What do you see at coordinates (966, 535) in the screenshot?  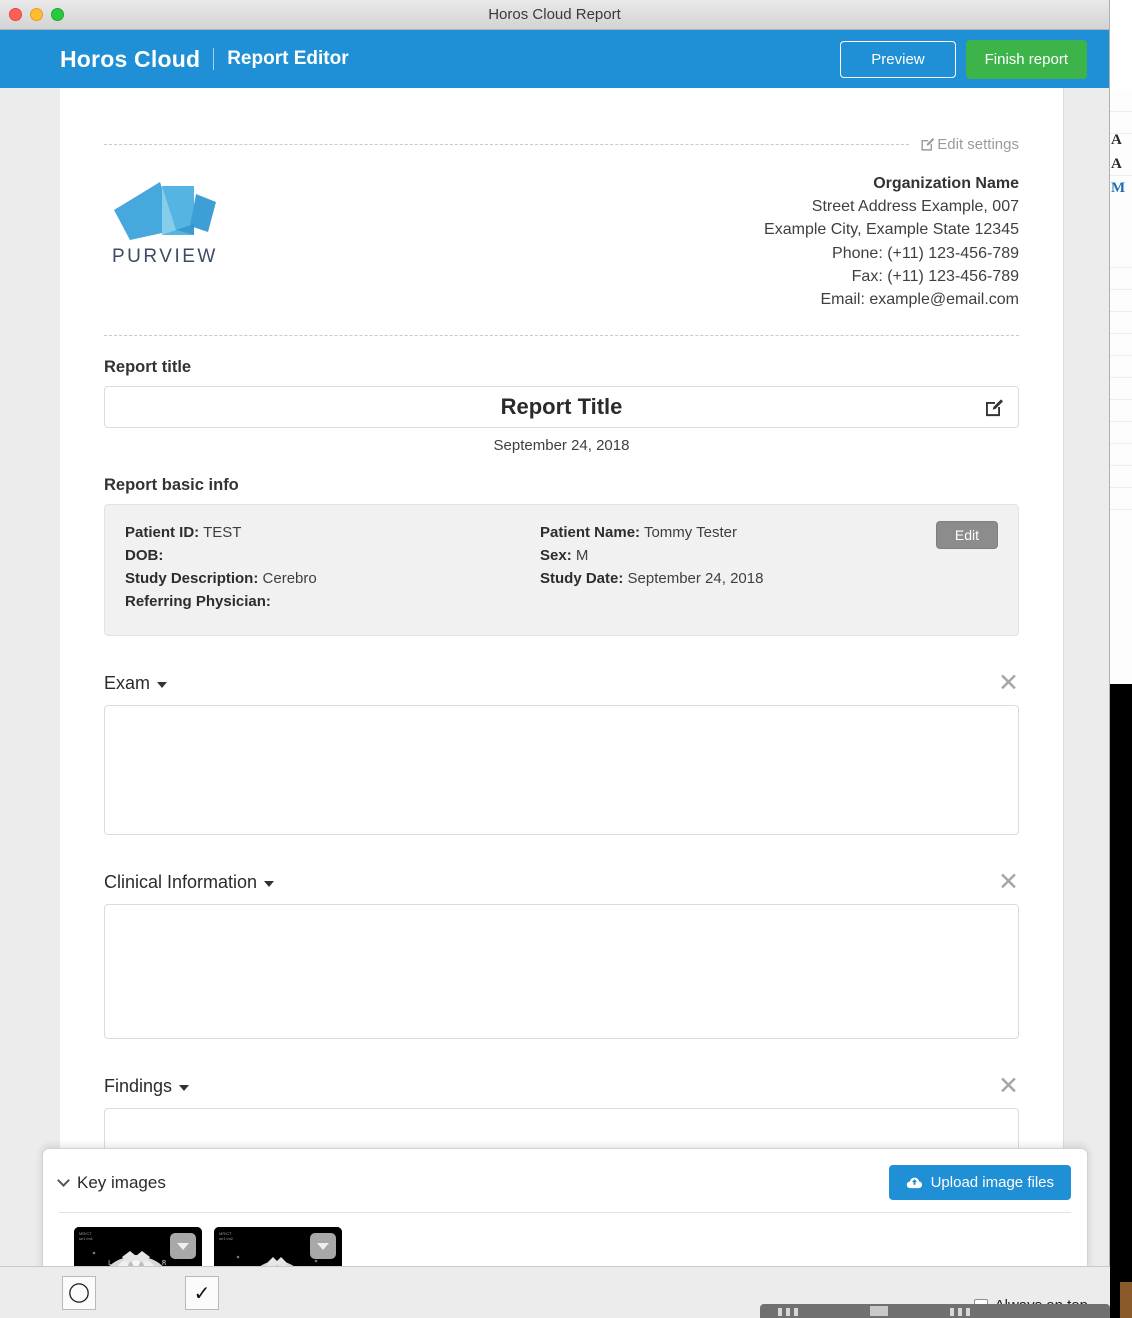 I see `edit-basic-info-button: Edit` at bounding box center [966, 535].